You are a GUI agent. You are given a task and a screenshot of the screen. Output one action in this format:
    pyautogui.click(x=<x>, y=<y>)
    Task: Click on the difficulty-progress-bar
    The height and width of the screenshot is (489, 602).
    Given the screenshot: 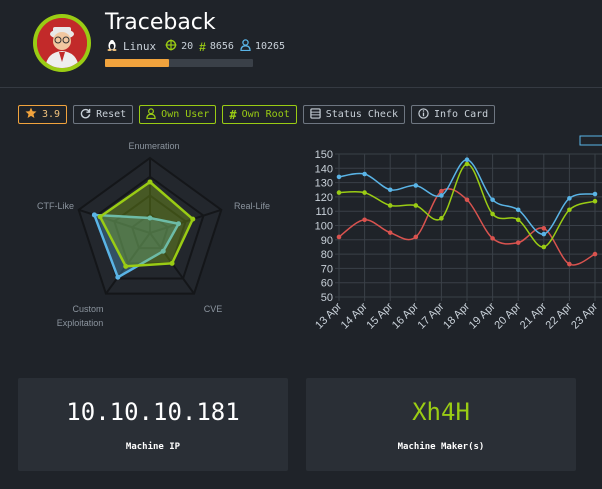 What is the action you would take?
    pyautogui.click(x=179, y=63)
    